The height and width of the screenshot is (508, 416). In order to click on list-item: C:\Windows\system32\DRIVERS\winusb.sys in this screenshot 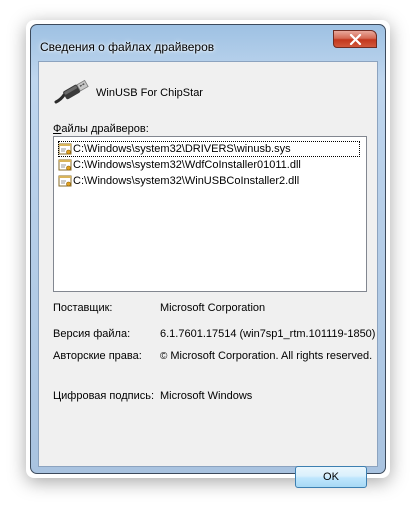, I will do `click(209, 149)`.